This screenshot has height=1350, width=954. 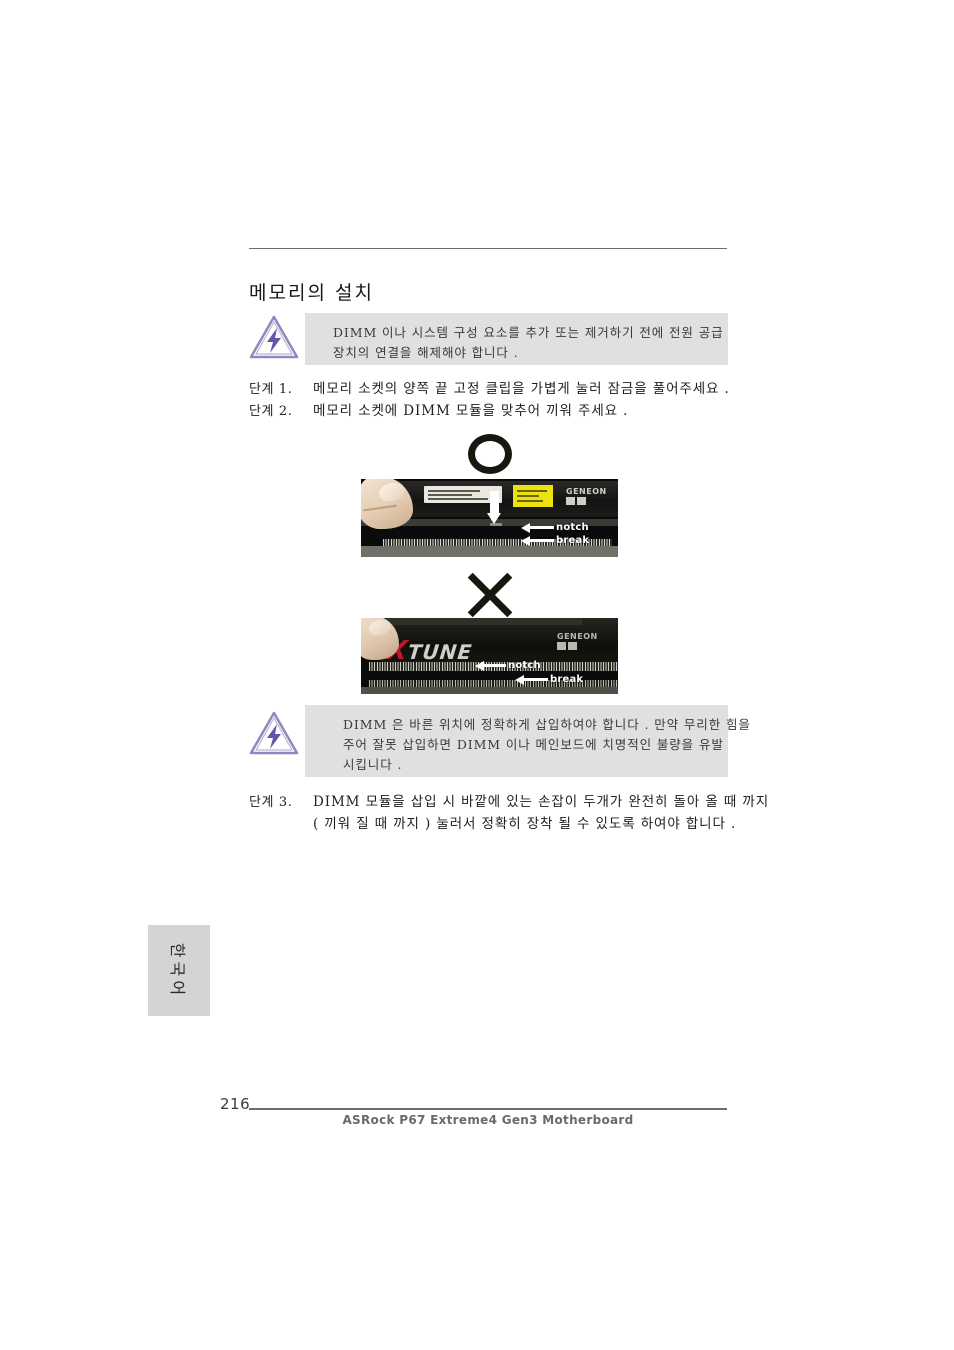 I want to click on figure-correct-dimm-insertion: GENEON notch break, so click(x=489, y=518).